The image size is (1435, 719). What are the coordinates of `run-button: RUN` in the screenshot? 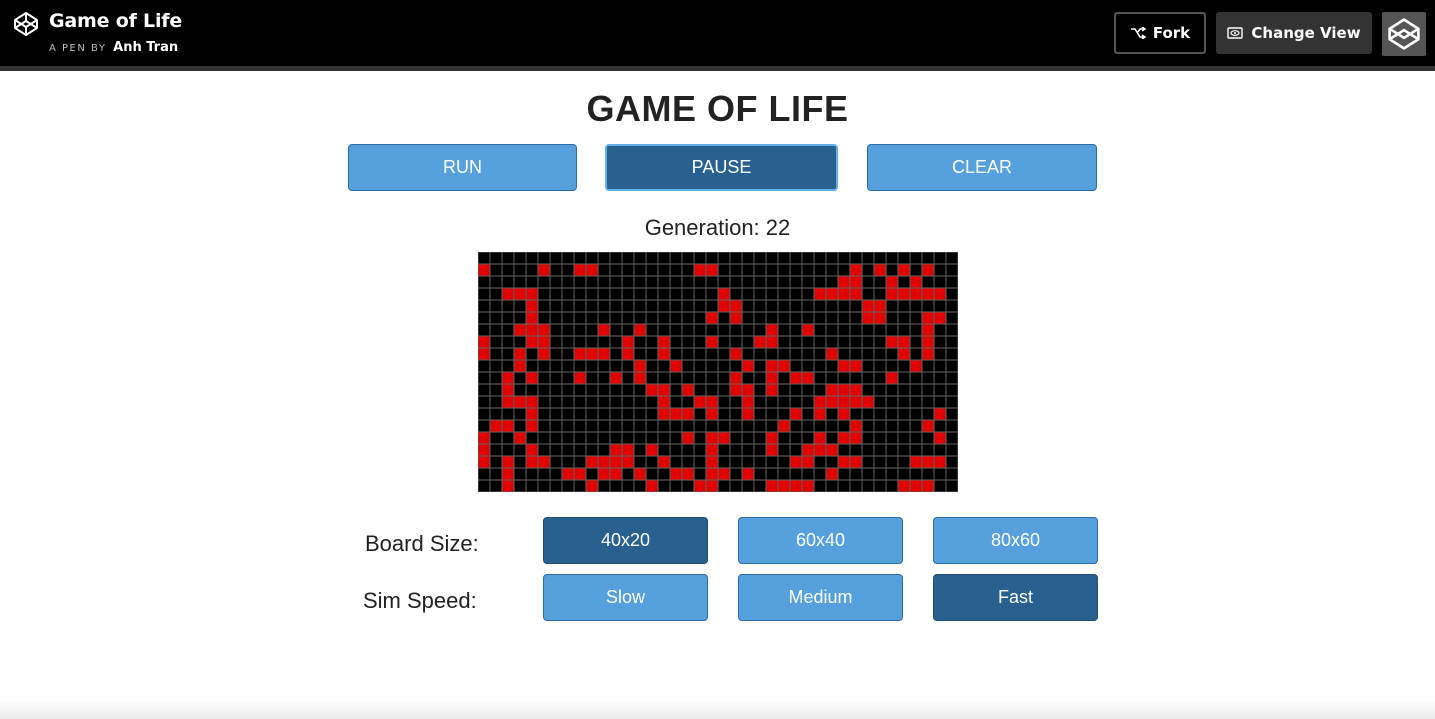 It's located at (462, 167).